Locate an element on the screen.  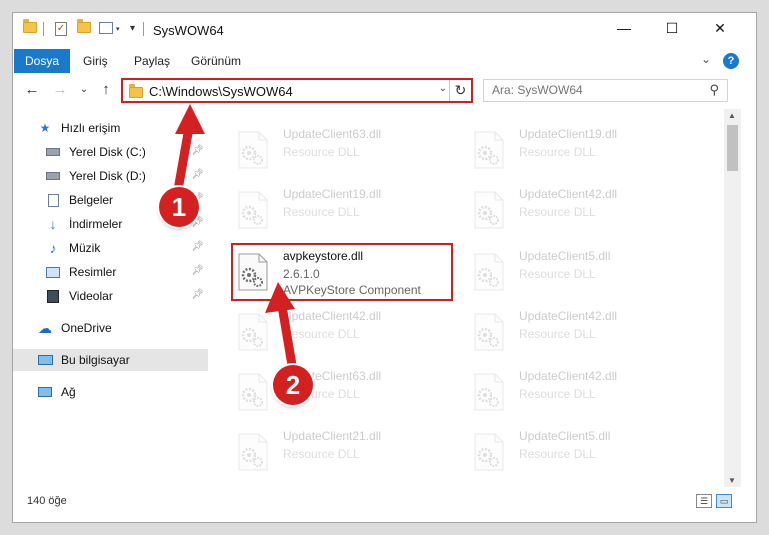
tab-view: Görünüm is located at coordinates (216, 61).